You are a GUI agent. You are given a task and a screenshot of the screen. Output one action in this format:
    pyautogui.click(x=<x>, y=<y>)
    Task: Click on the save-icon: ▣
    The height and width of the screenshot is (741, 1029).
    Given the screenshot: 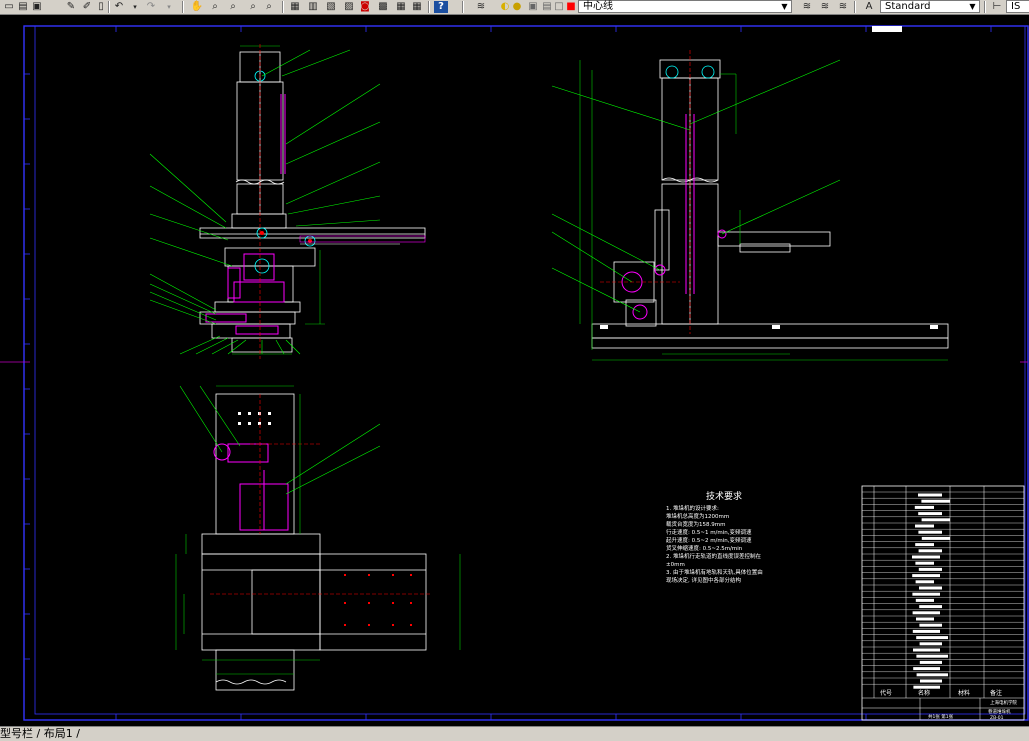 What is the action you would take?
    pyautogui.click(x=37, y=7)
    